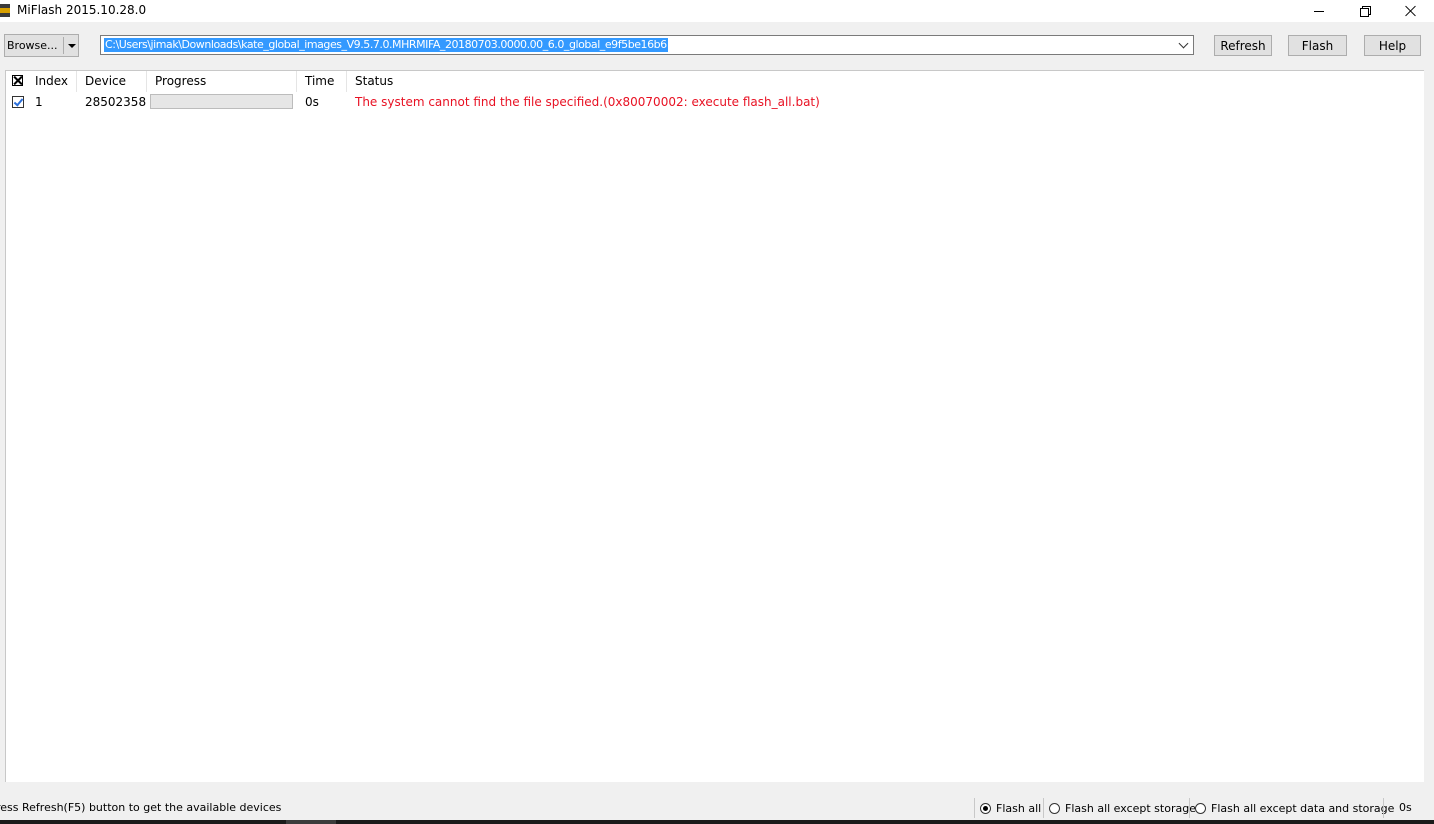 Image resolution: width=1434 pixels, height=824 pixels. What do you see at coordinates (311, 822) in the screenshot?
I see `taskbar-highlight` at bounding box center [311, 822].